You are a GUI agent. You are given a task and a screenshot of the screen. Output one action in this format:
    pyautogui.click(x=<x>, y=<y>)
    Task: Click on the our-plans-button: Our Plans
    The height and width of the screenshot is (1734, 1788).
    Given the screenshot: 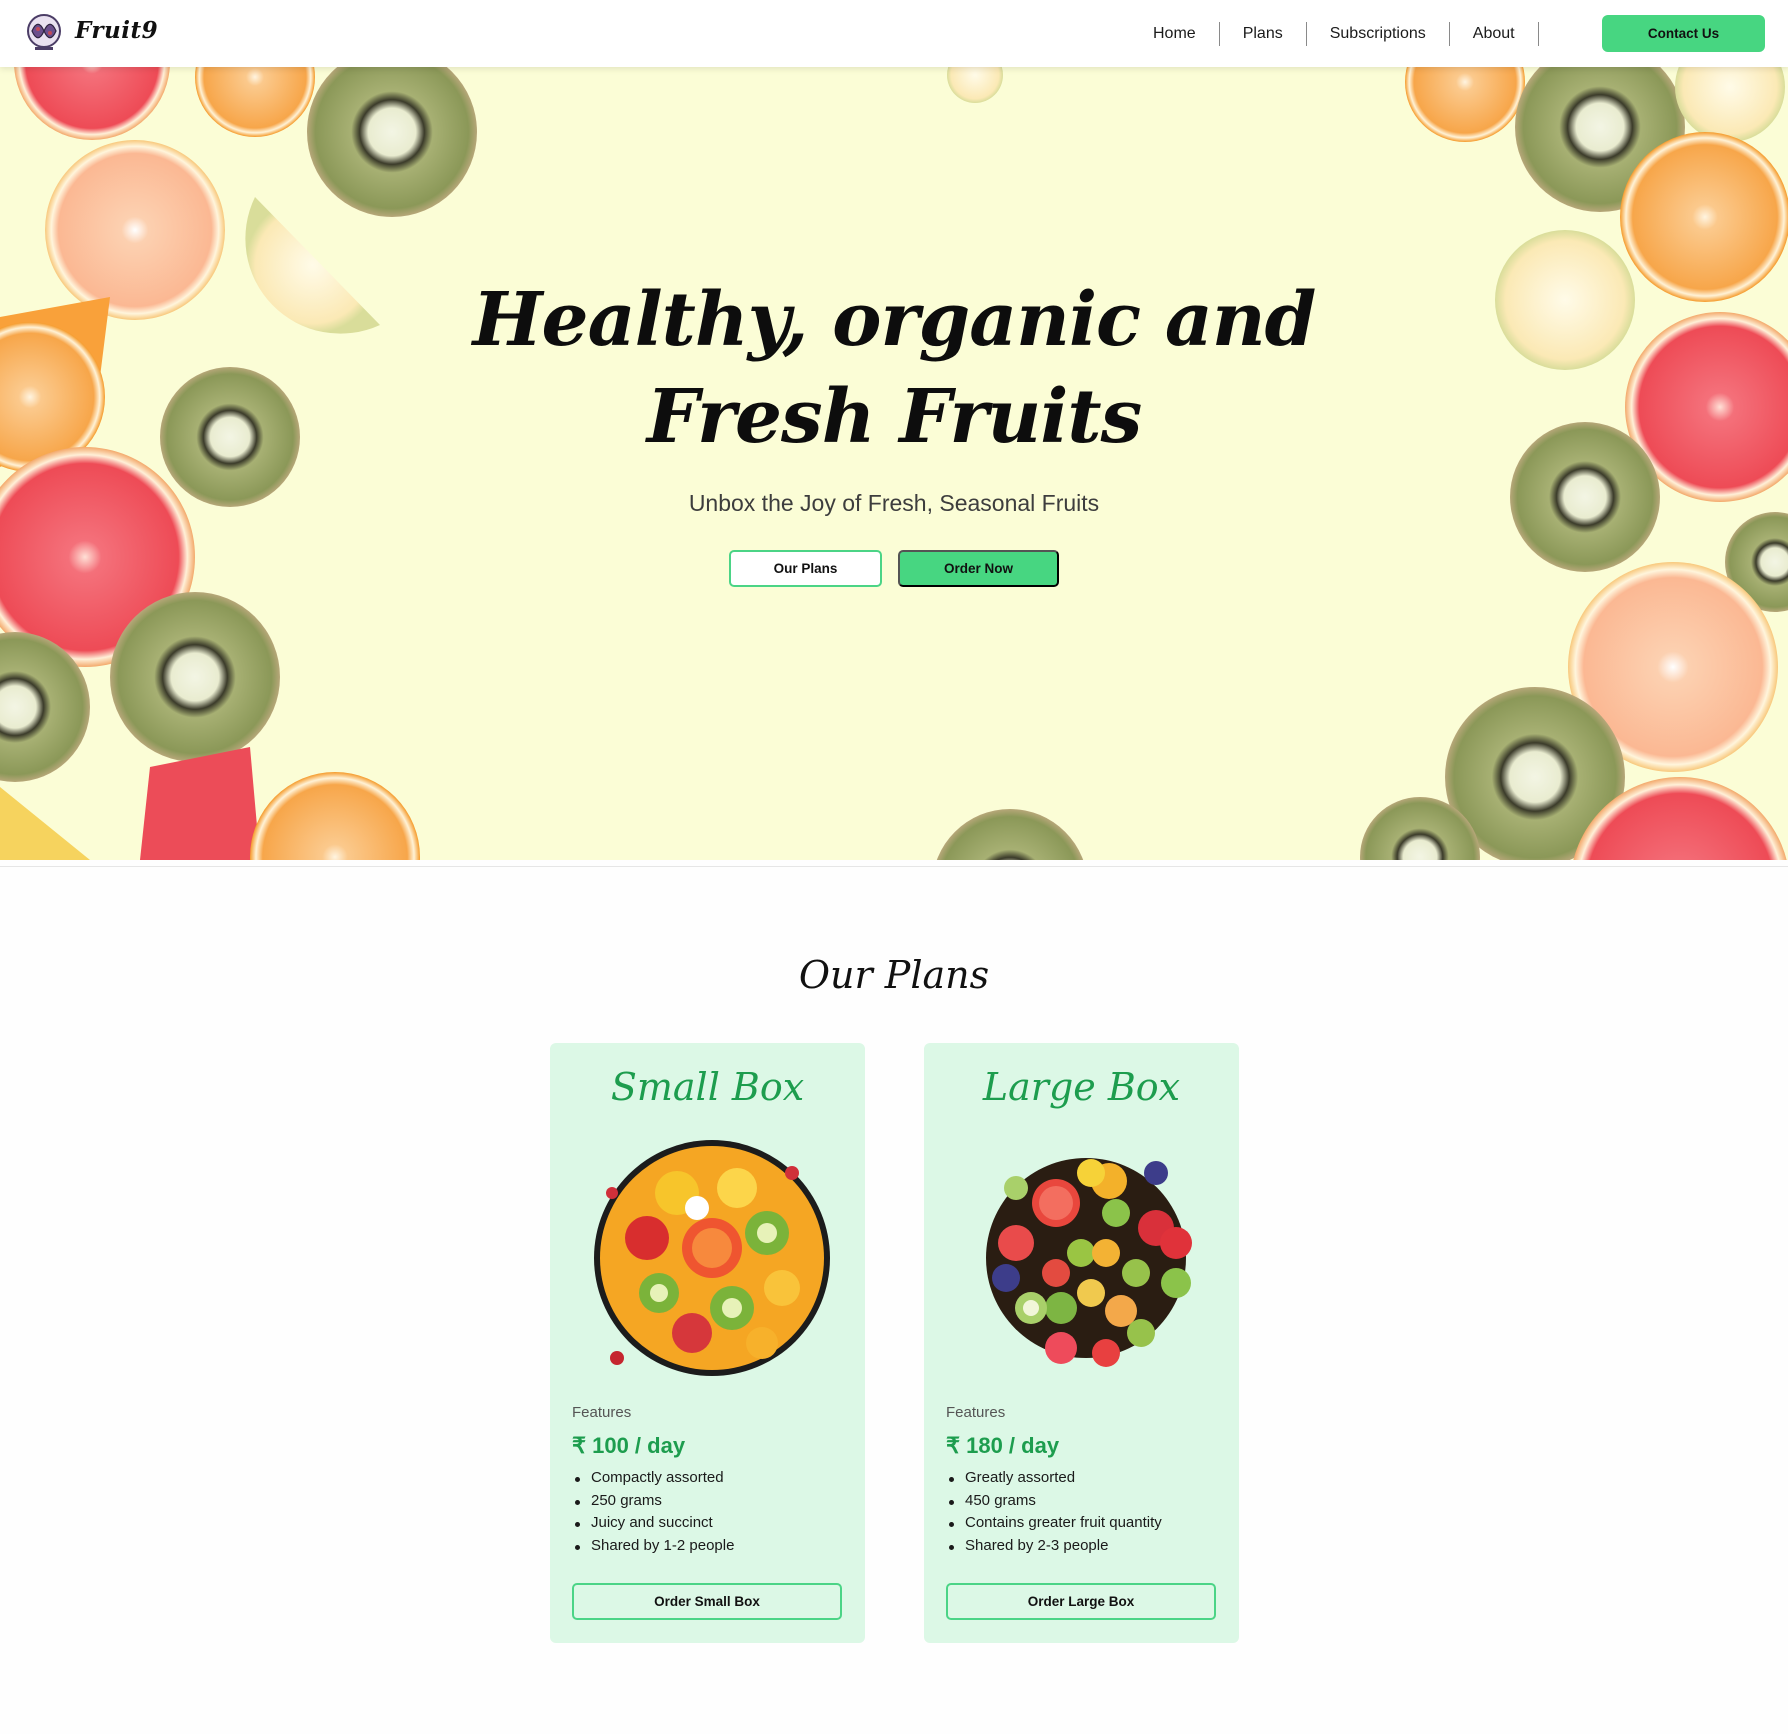 What is the action you would take?
    pyautogui.click(x=805, y=568)
    